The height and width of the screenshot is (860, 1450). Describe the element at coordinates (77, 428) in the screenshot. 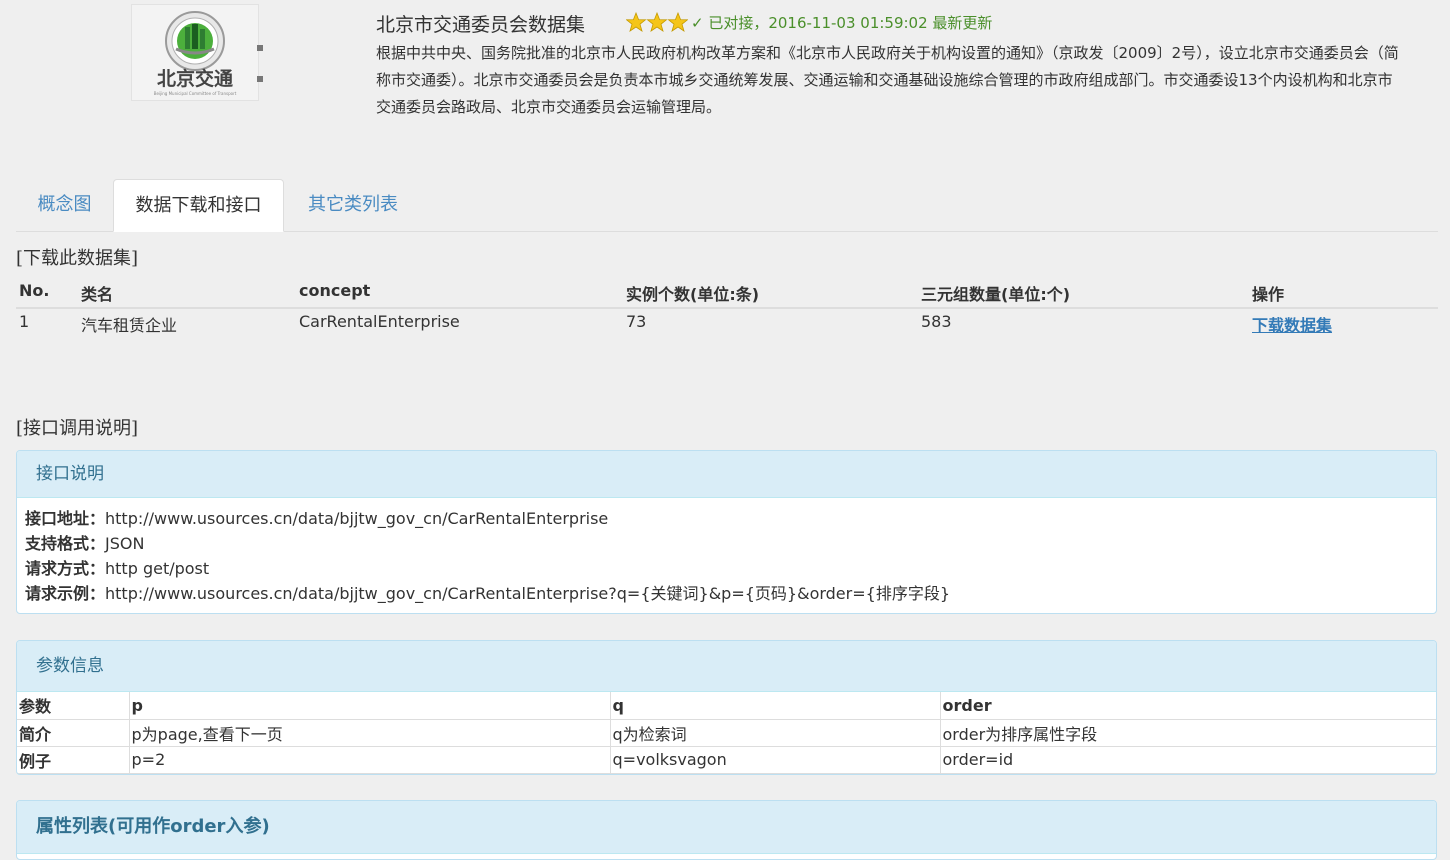

I see `api-heading: [接口调用说明]` at that location.